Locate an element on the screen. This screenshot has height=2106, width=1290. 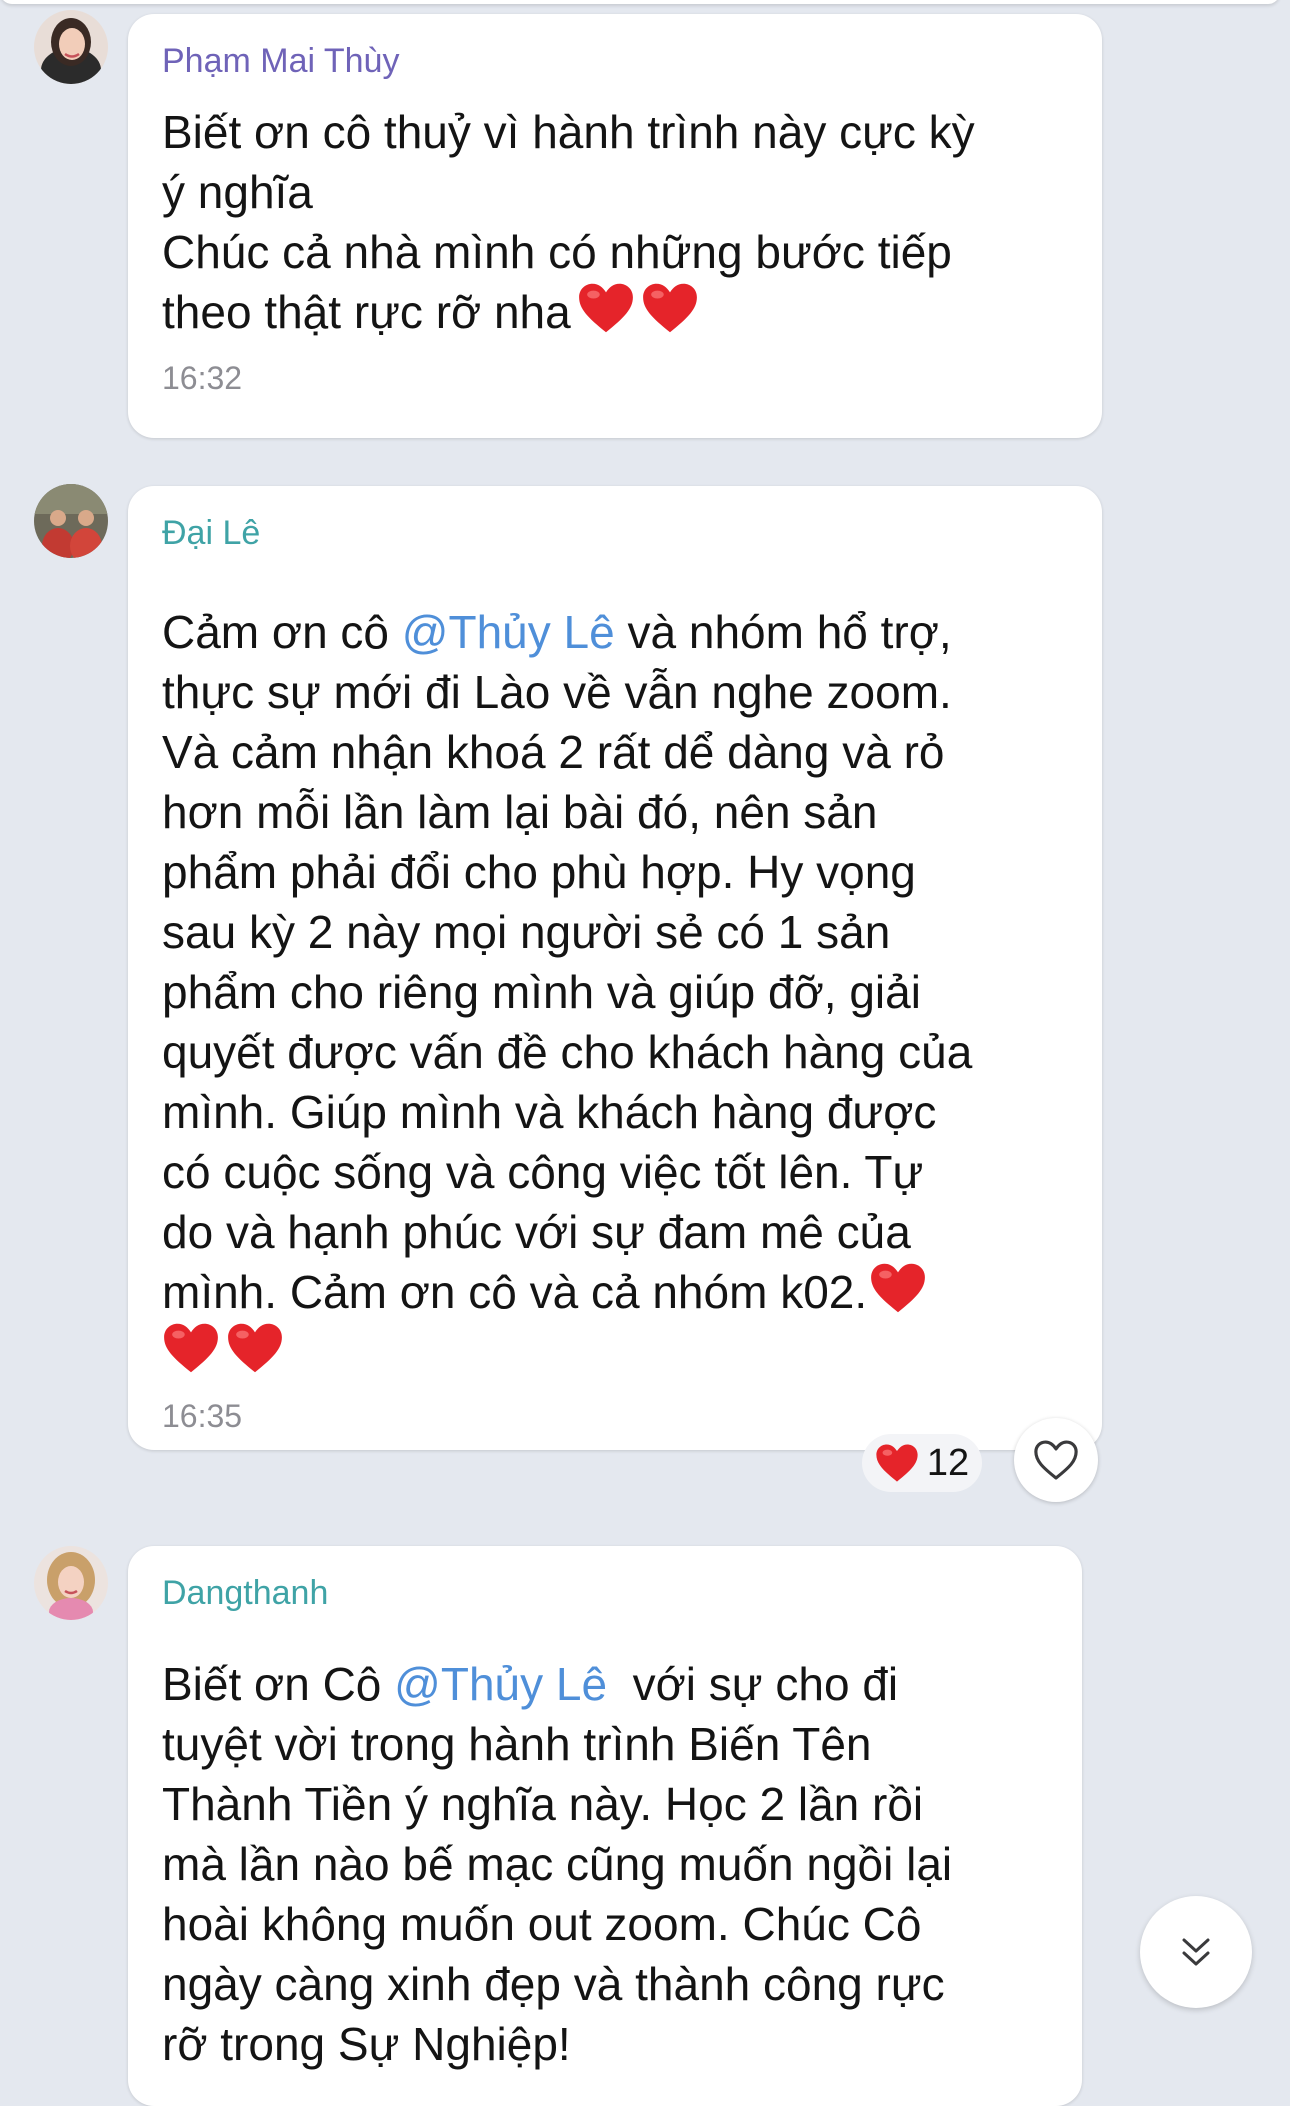
text-line: mình. Cảm ơn cô và cả nhóm k02. is located at coordinates (615, 1292).